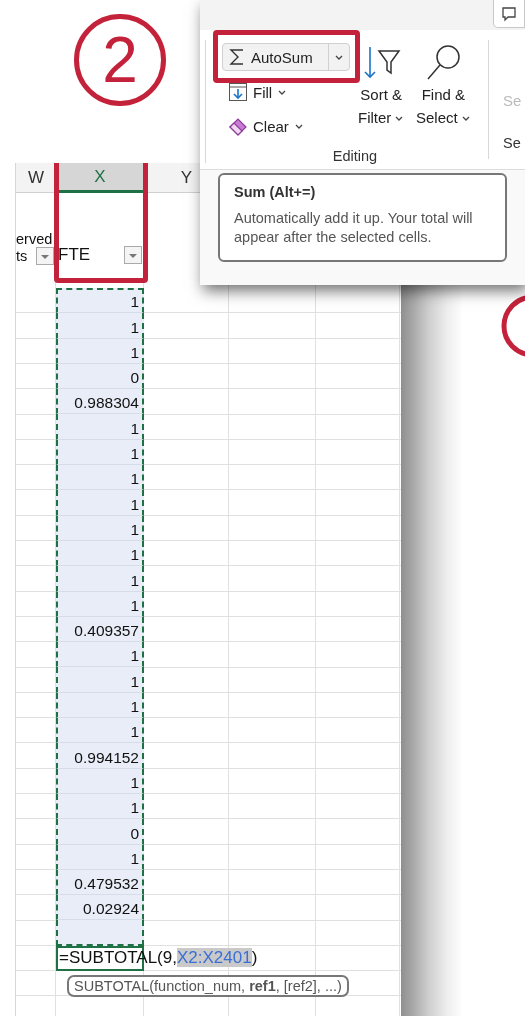 The image size is (525, 1016). I want to click on find-select-button: Find & Select, so click(443, 86).